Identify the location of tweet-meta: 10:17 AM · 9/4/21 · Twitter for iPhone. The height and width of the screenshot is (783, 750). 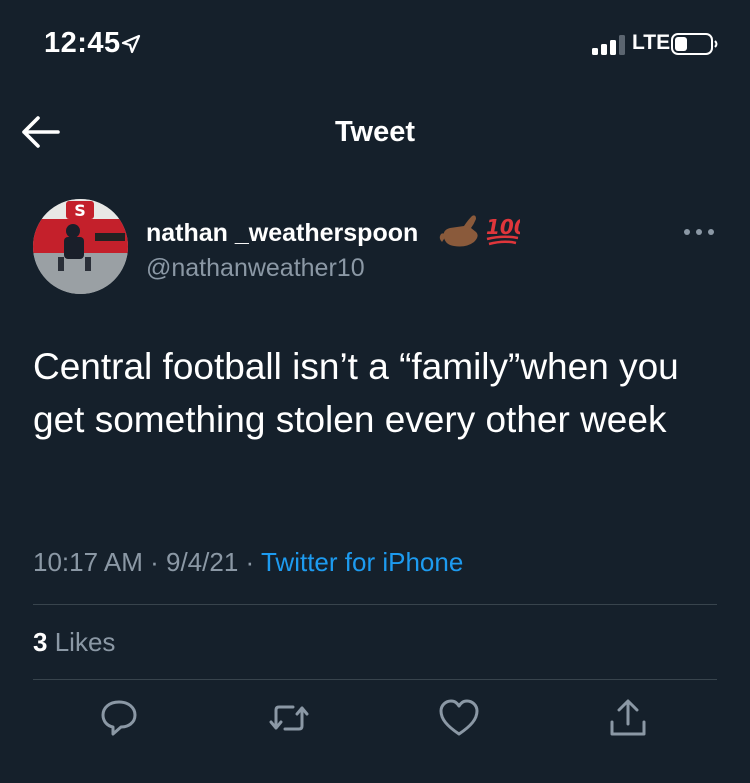
(248, 562).